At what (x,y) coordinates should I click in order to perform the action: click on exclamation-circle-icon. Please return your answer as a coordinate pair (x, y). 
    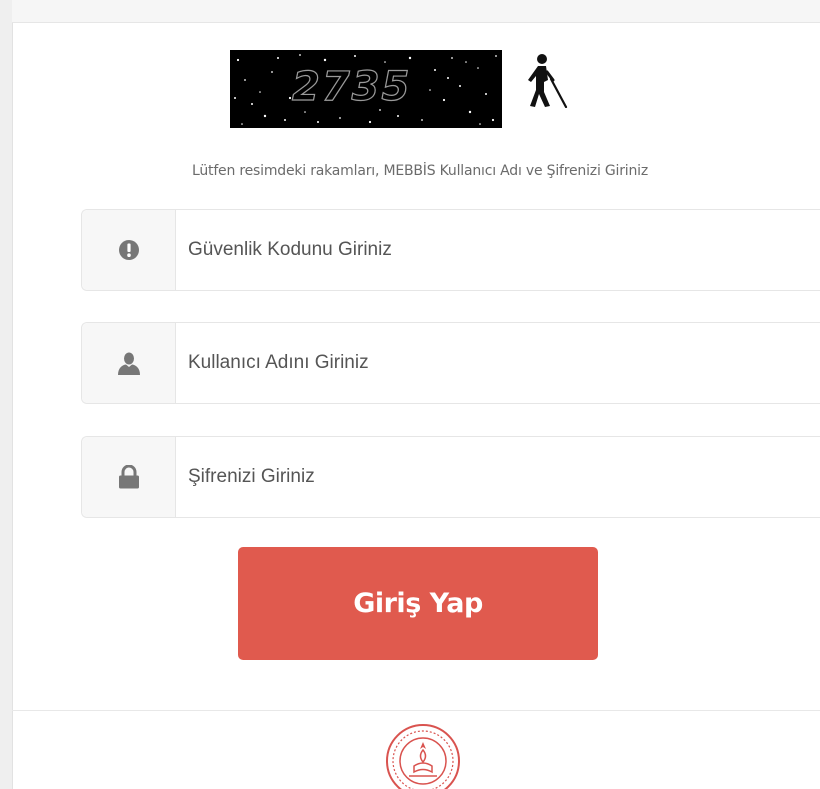
    Looking at the image, I should click on (128, 250).